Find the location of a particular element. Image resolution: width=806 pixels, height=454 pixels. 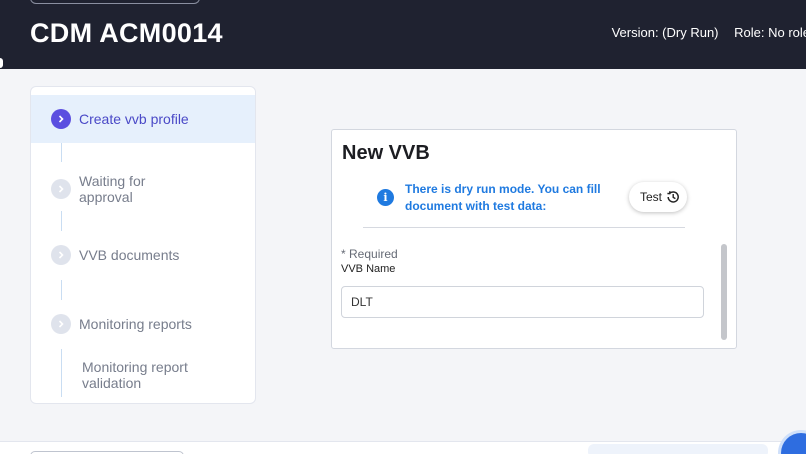

bottom-panel is located at coordinates (678, 449).